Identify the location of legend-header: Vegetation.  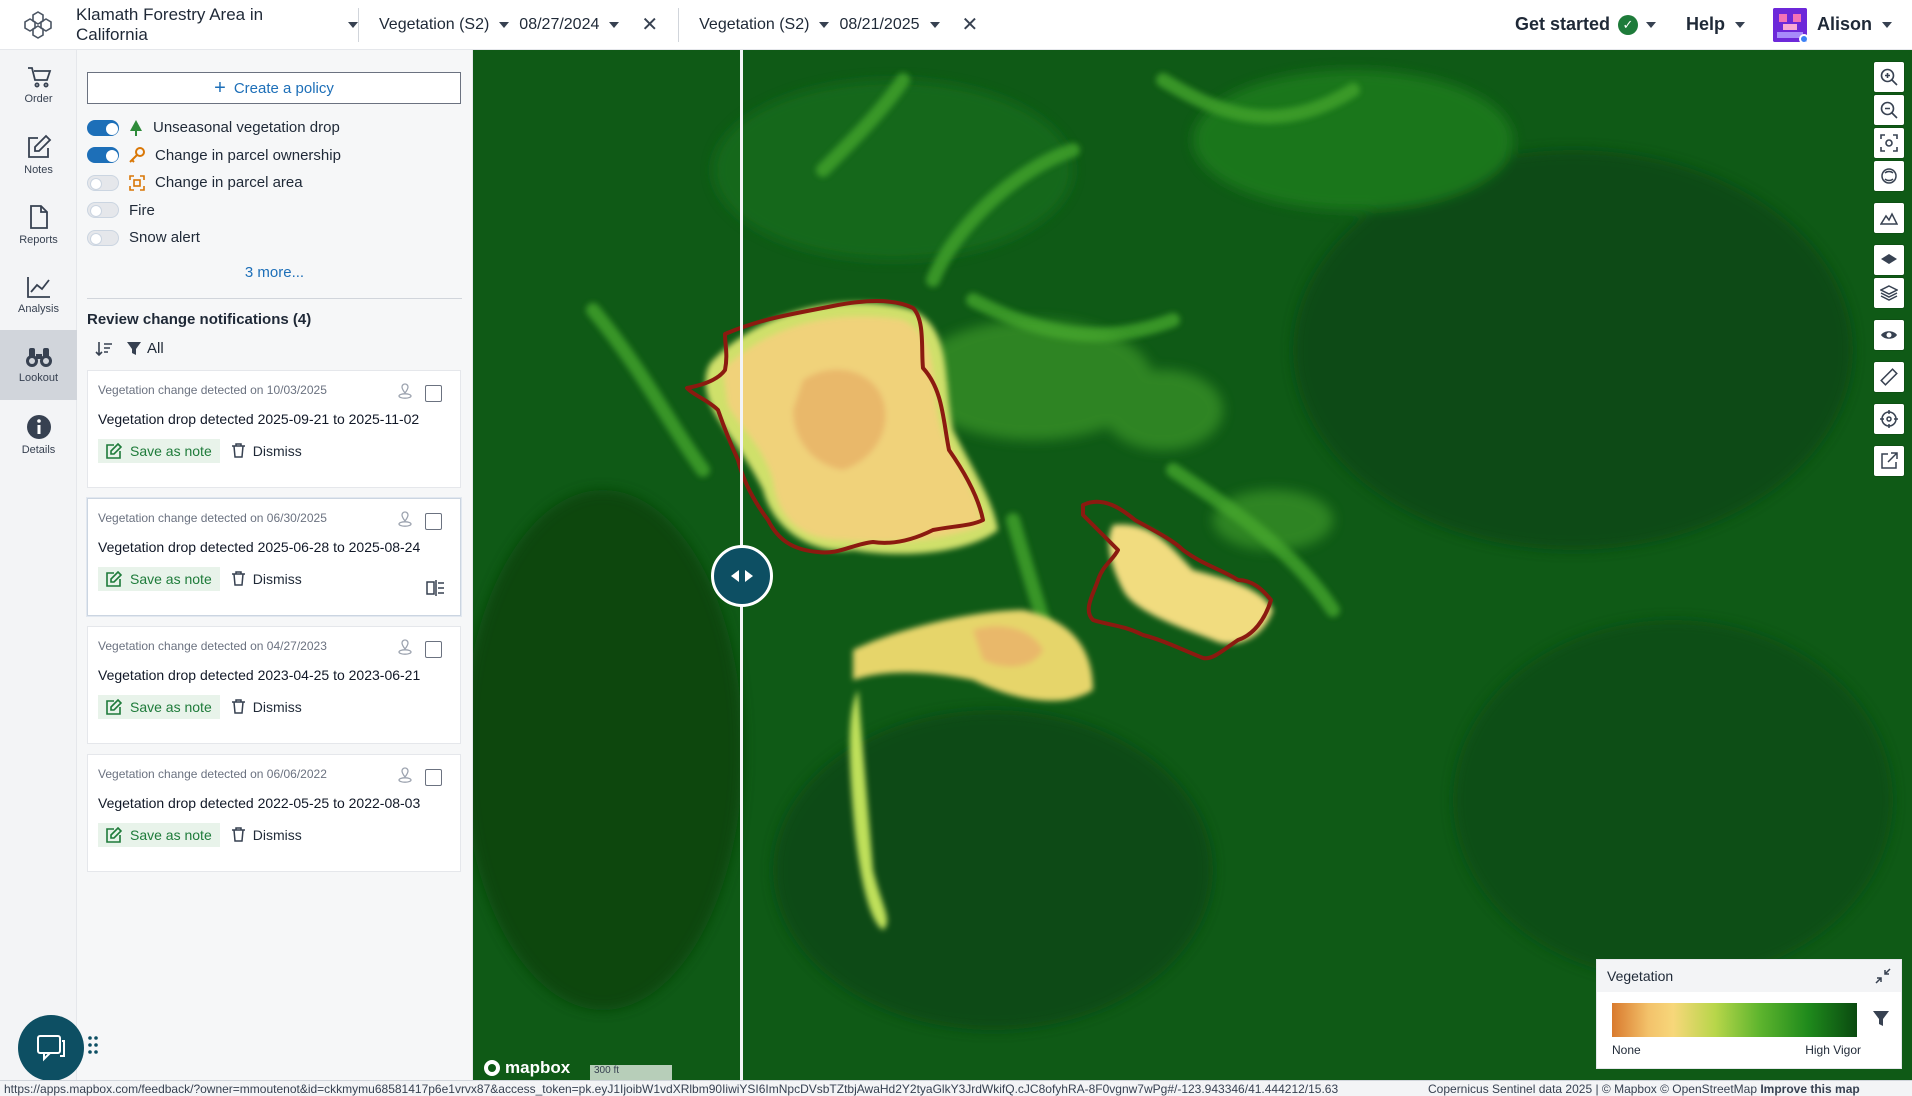
(1749, 976).